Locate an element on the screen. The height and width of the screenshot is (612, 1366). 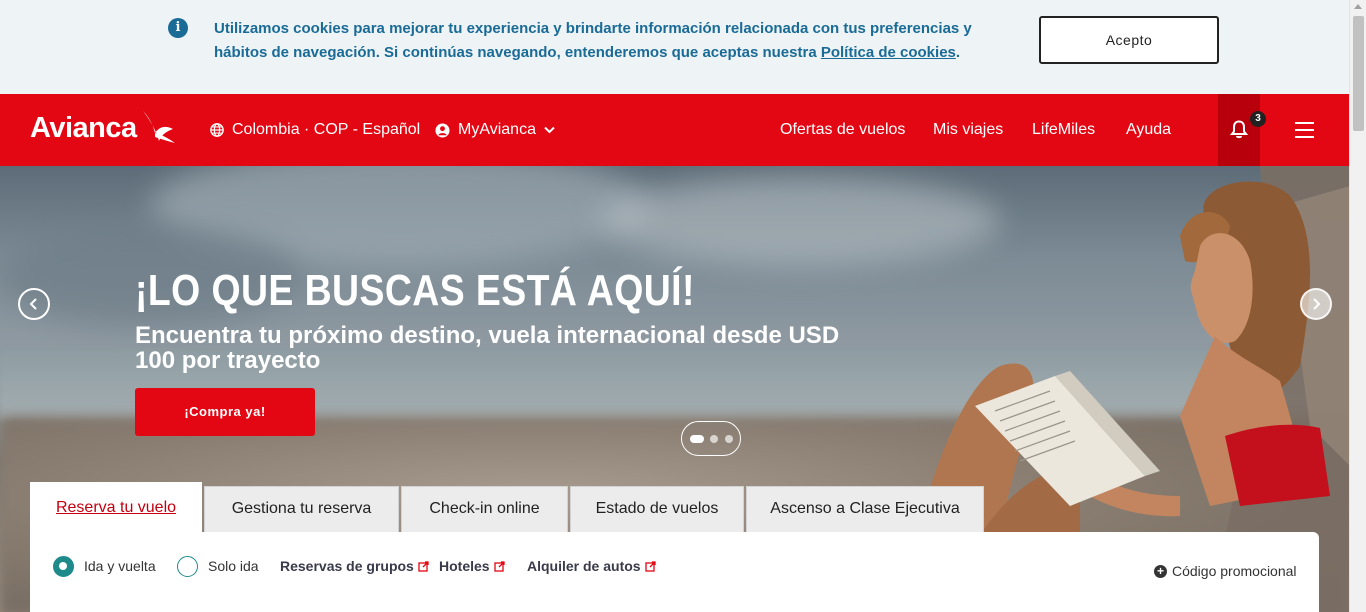
group-bookings-link: Reservas de grupos is located at coordinates (354, 566).